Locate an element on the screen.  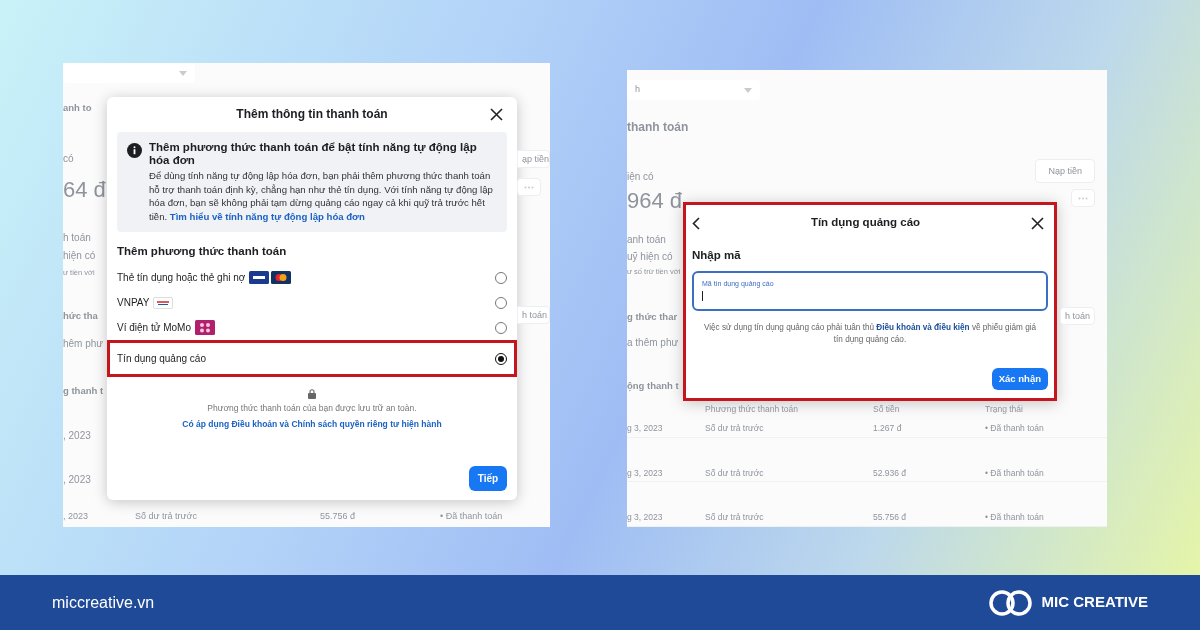
back-icon is located at coordinates (696, 223).